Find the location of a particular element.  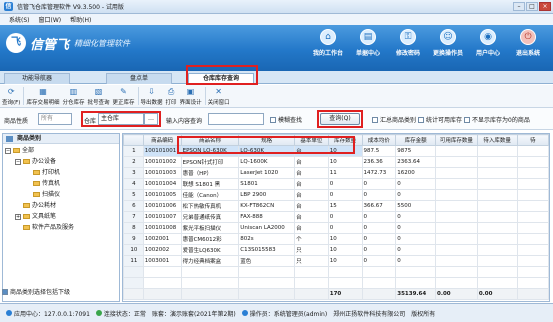

logo-subtitle: 精细化管理软件 is located at coordinates (102, 43).